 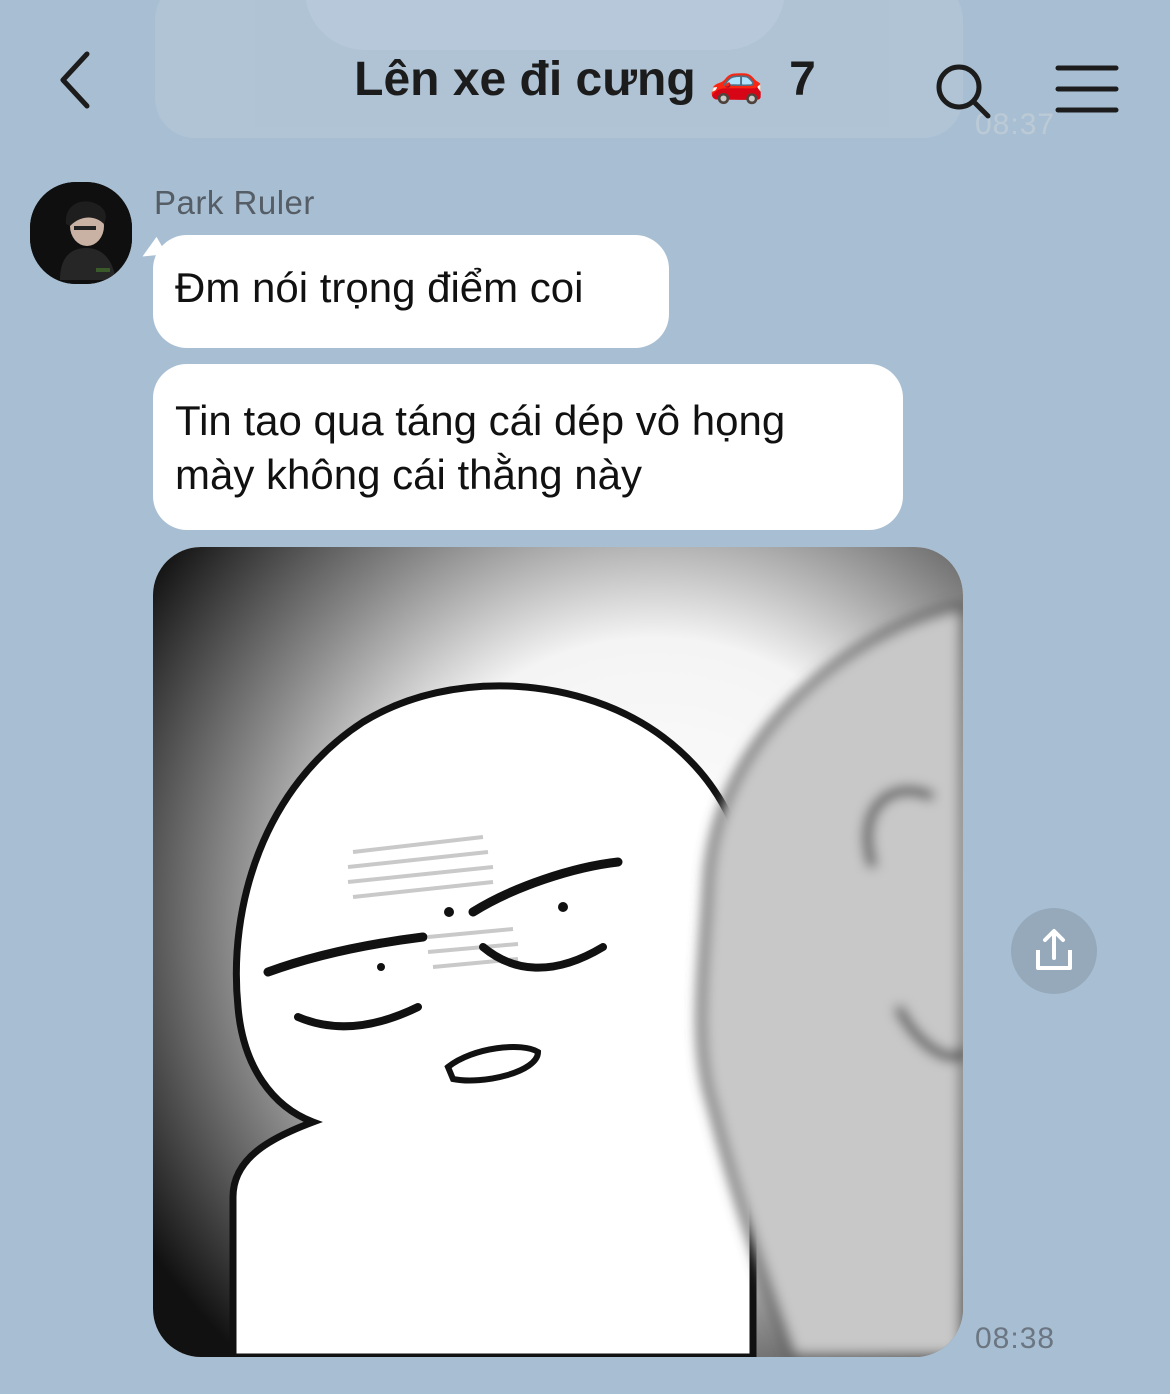 I want to click on avatar-photo, so click(x=81, y=233).